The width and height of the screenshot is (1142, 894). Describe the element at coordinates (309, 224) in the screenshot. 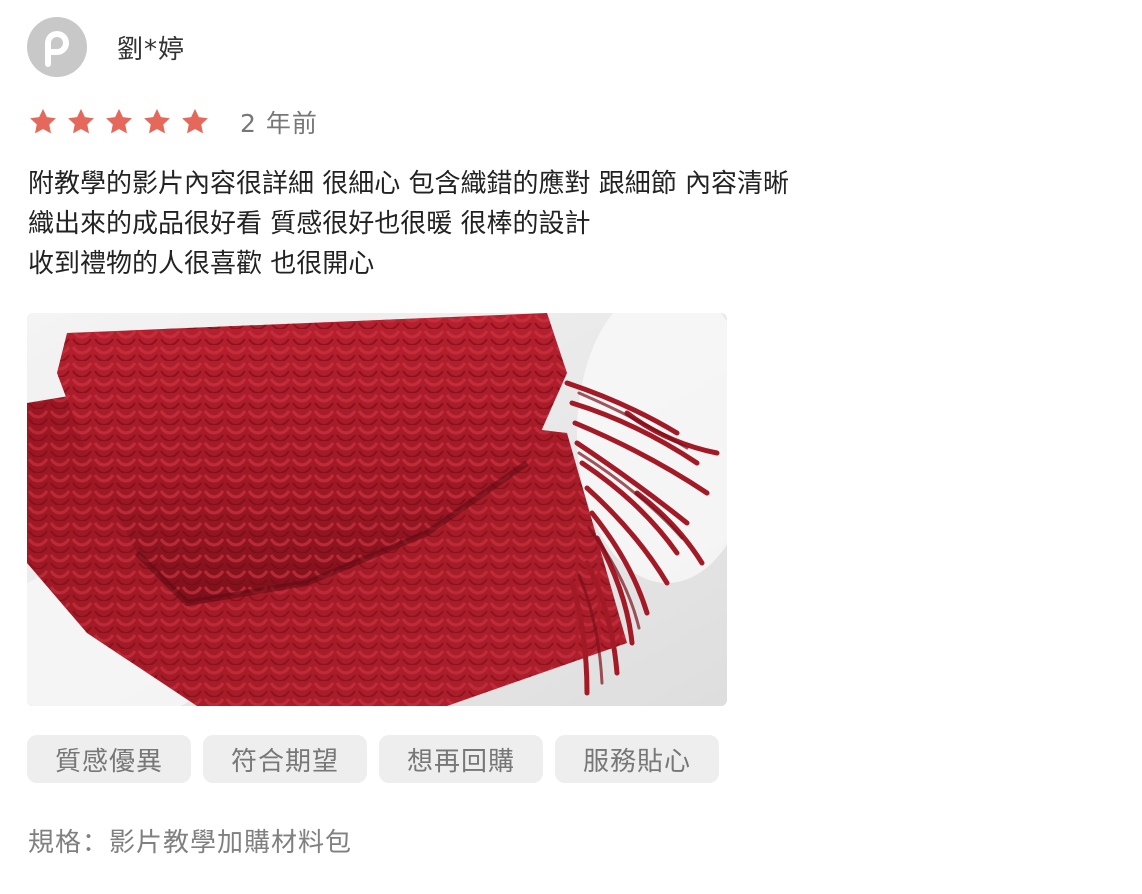

I see `comment-line: 織出來的成品很好看 質感很好也很暖 很棒的設計` at that location.